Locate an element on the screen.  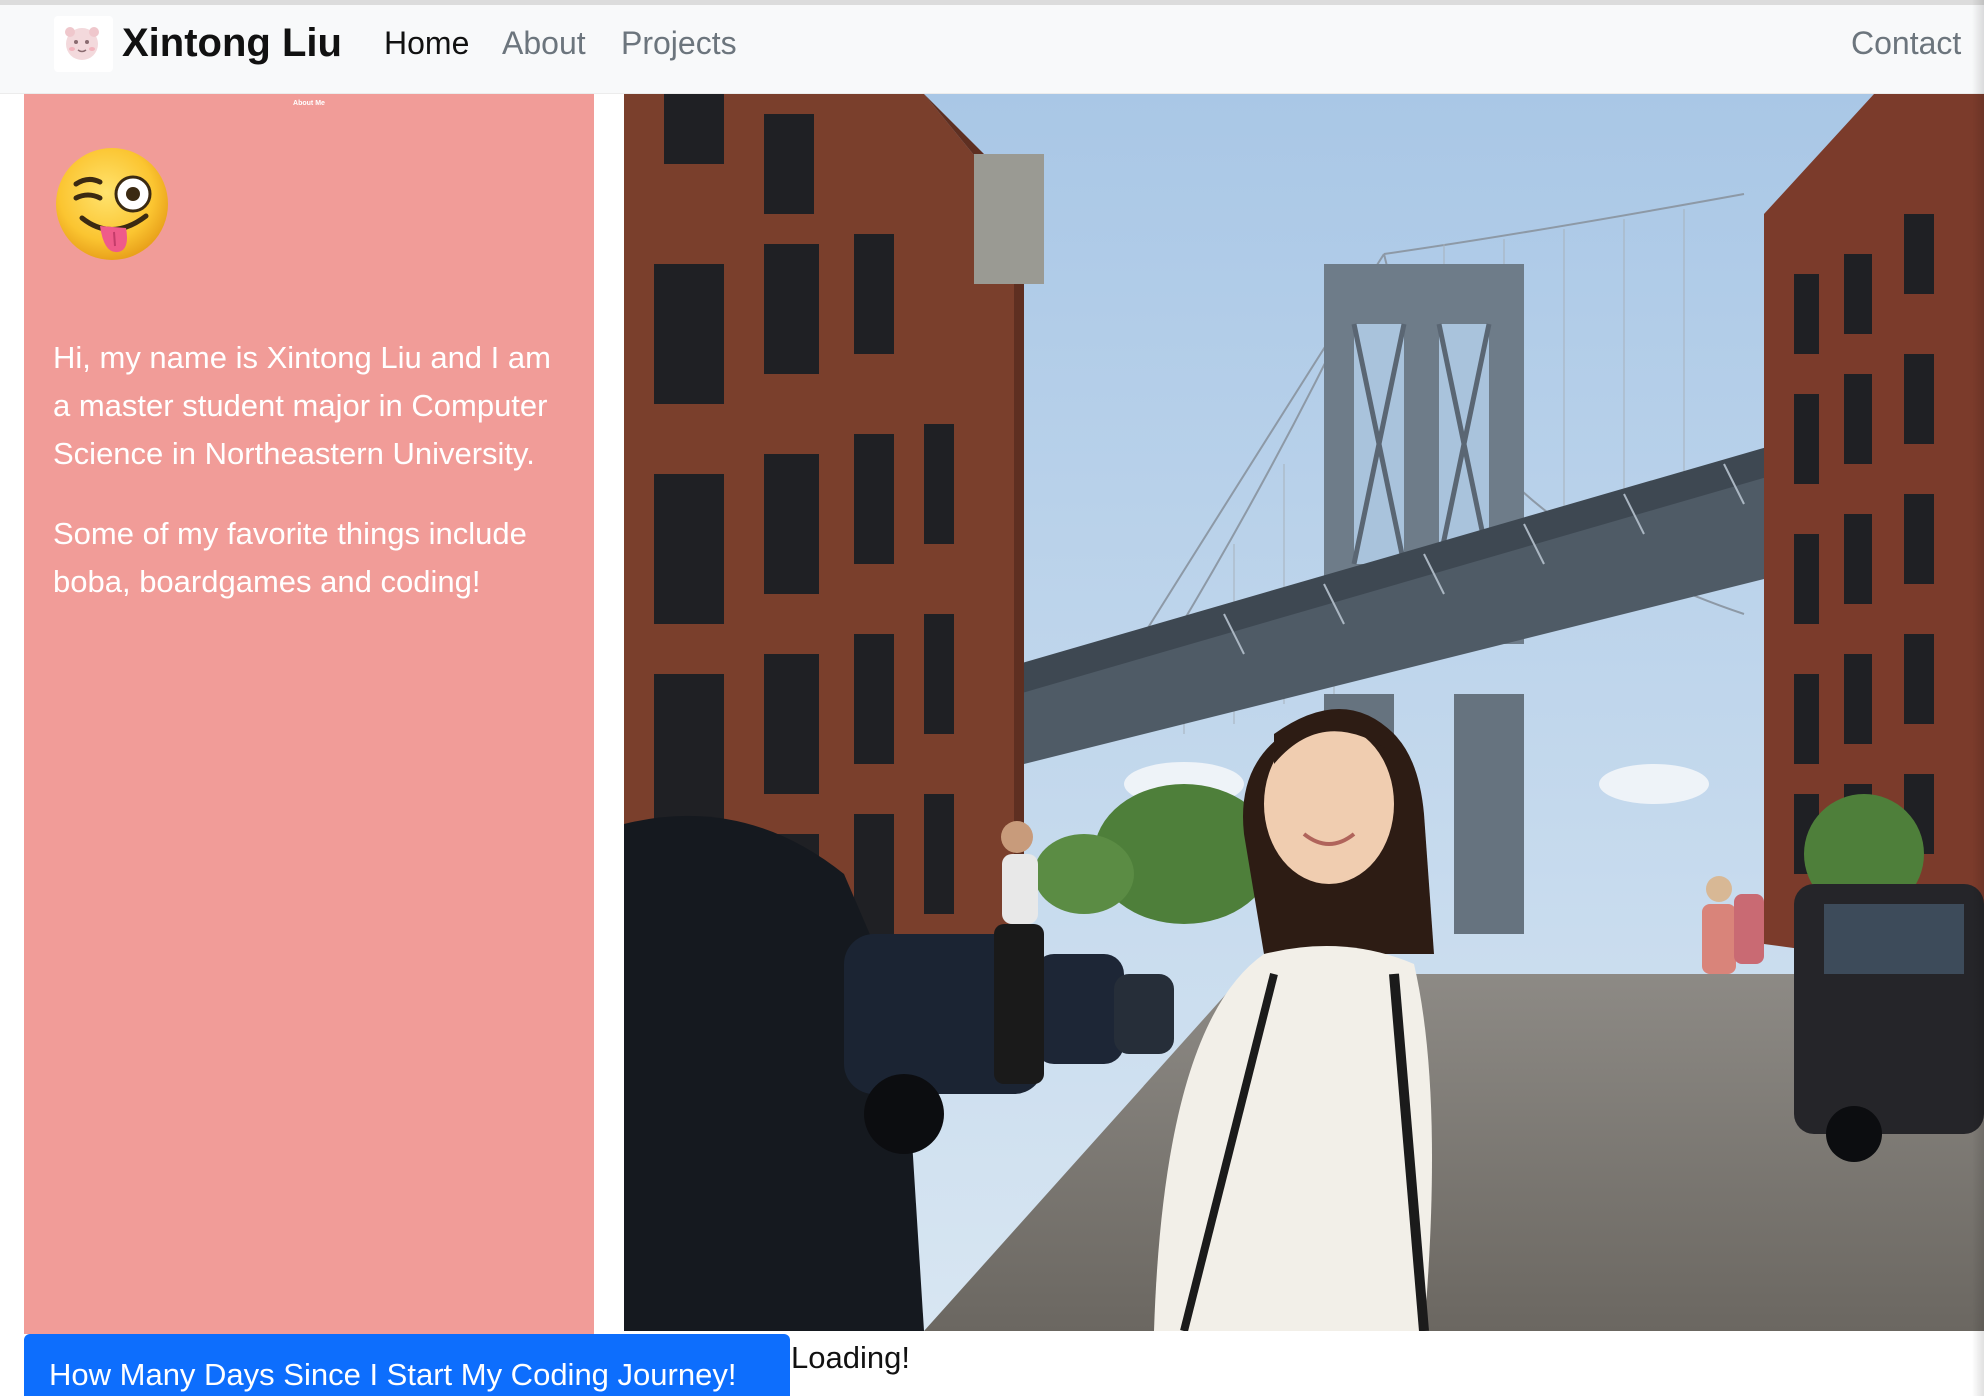
brand-logo-icon is located at coordinates (83, 44).